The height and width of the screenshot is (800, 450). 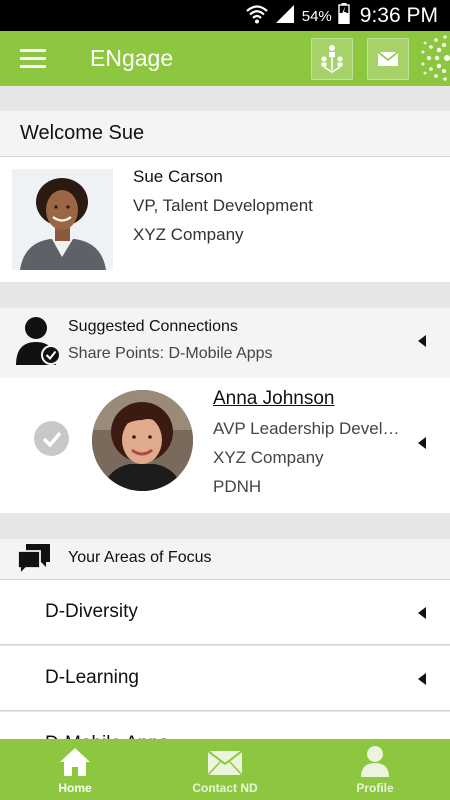 I want to click on nav-profile: Profile, so click(x=375, y=769).